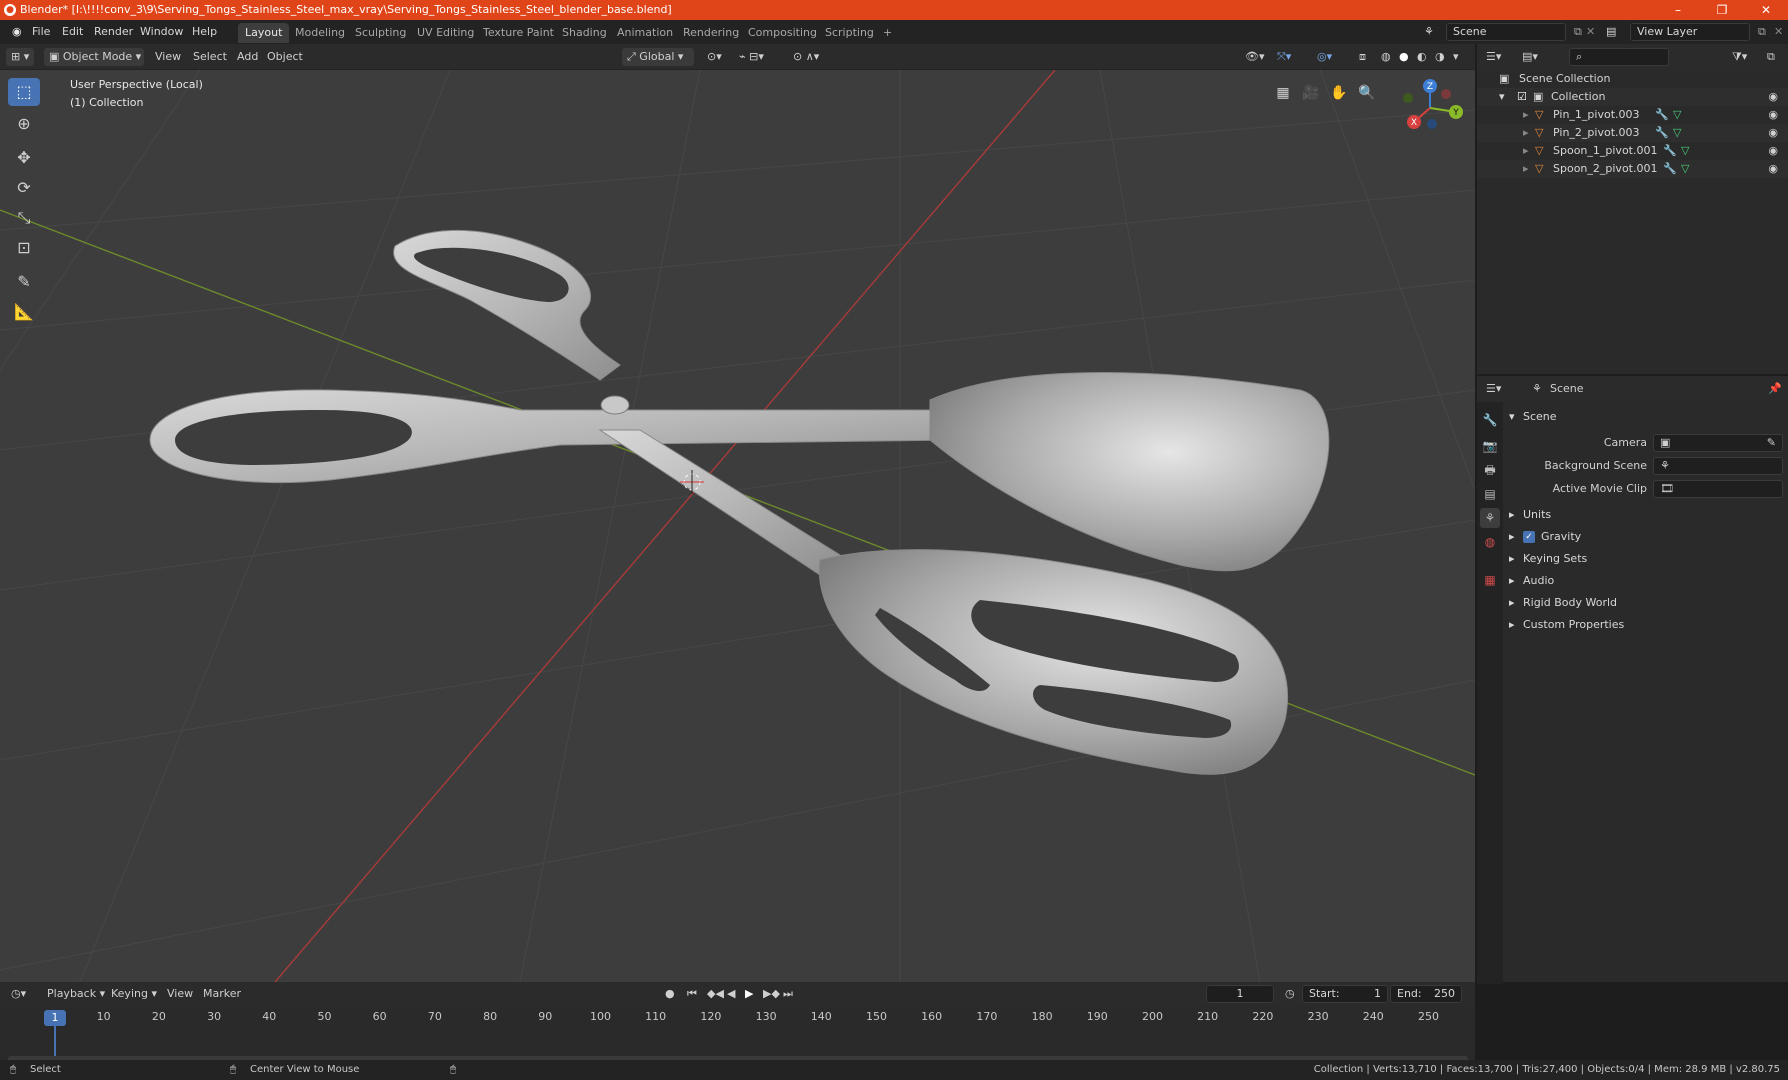  What do you see at coordinates (658, 57) in the screenshot?
I see `transform-orientation: ⤢ Global ▾` at bounding box center [658, 57].